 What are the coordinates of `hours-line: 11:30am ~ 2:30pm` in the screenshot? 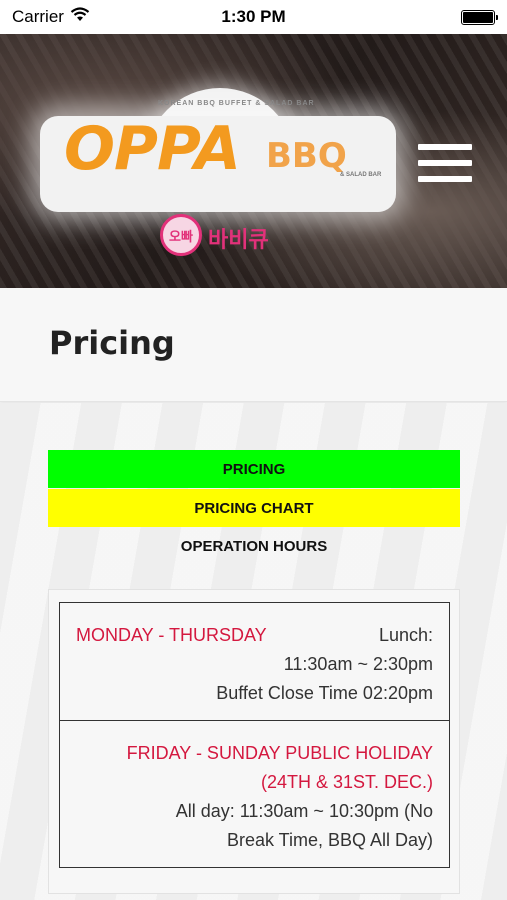 It's located at (358, 664).